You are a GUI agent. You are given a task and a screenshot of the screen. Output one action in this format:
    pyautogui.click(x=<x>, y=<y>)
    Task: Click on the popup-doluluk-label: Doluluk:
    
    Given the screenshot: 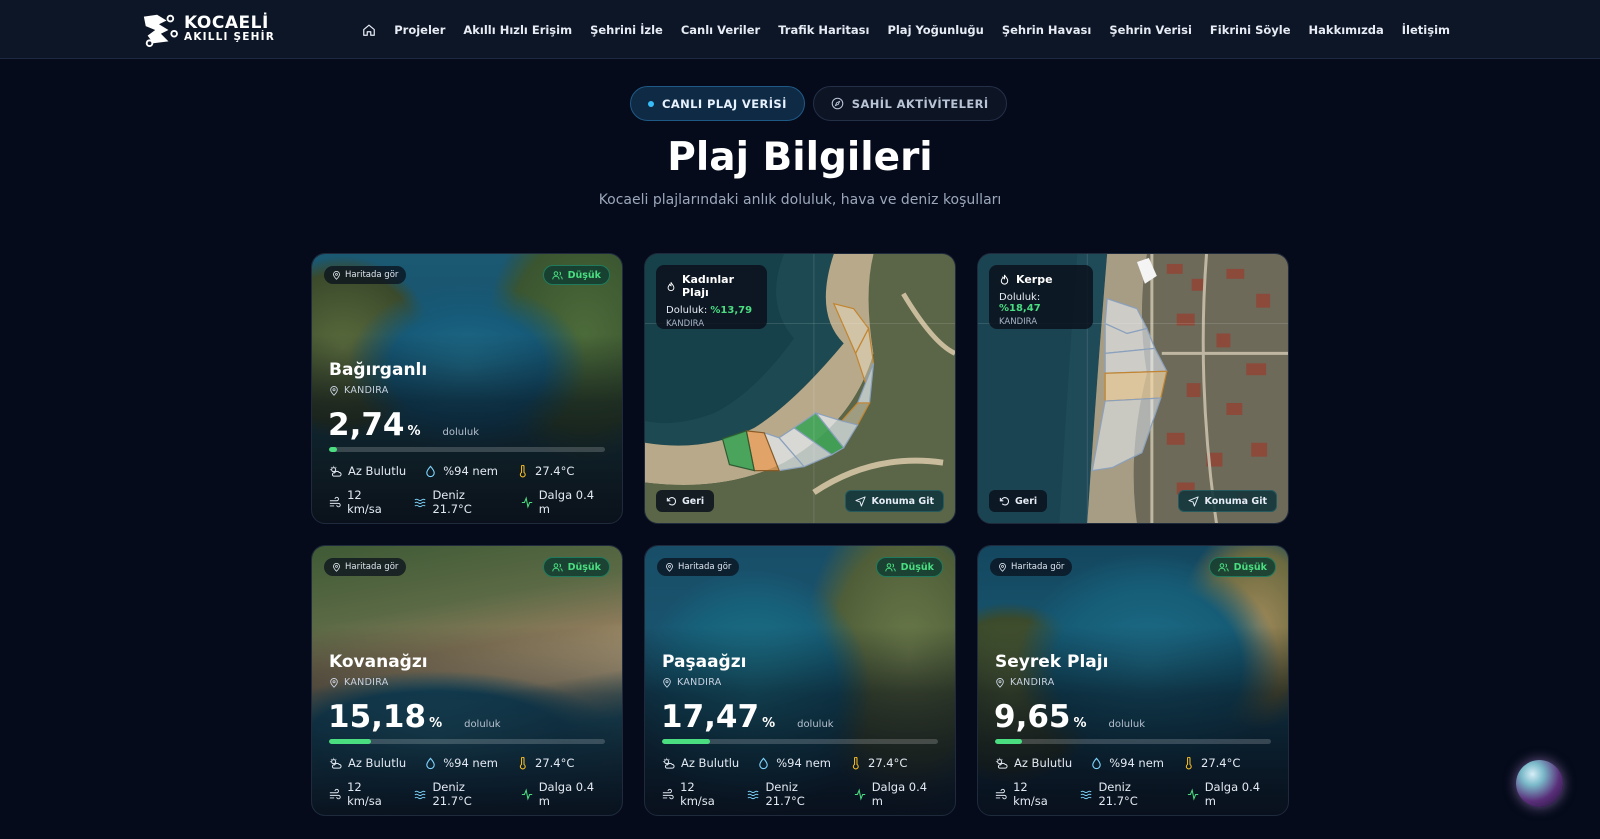 What is the action you would take?
    pyautogui.click(x=688, y=310)
    